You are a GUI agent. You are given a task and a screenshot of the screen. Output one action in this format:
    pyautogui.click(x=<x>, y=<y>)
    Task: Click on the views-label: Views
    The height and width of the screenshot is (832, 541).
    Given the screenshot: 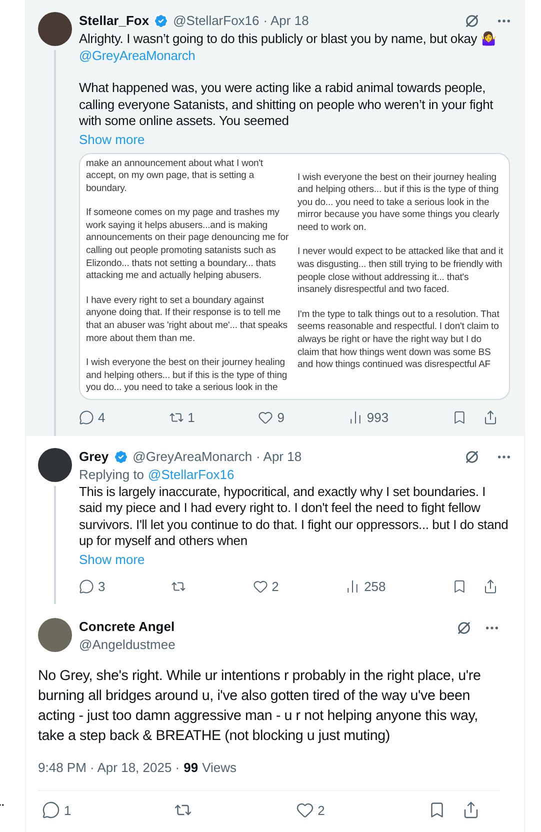 What is the action you would take?
    pyautogui.click(x=219, y=768)
    